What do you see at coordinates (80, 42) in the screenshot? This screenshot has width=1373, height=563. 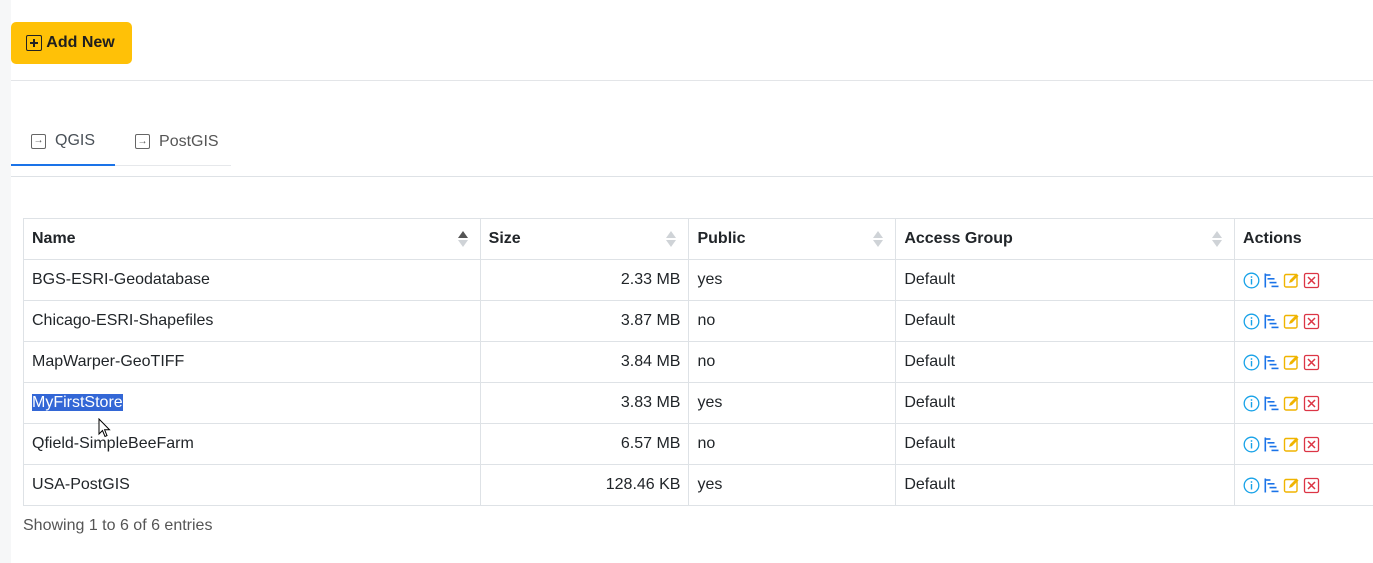 I see `add-new-label: Add New` at bounding box center [80, 42].